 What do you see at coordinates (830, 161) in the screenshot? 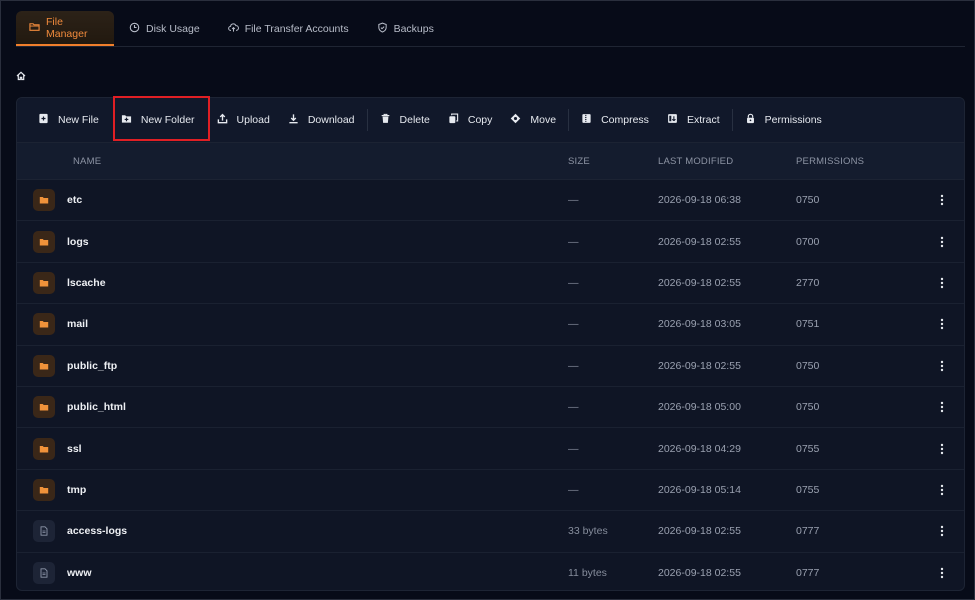
I see `column-header-permissions: PERMISSIONS` at bounding box center [830, 161].